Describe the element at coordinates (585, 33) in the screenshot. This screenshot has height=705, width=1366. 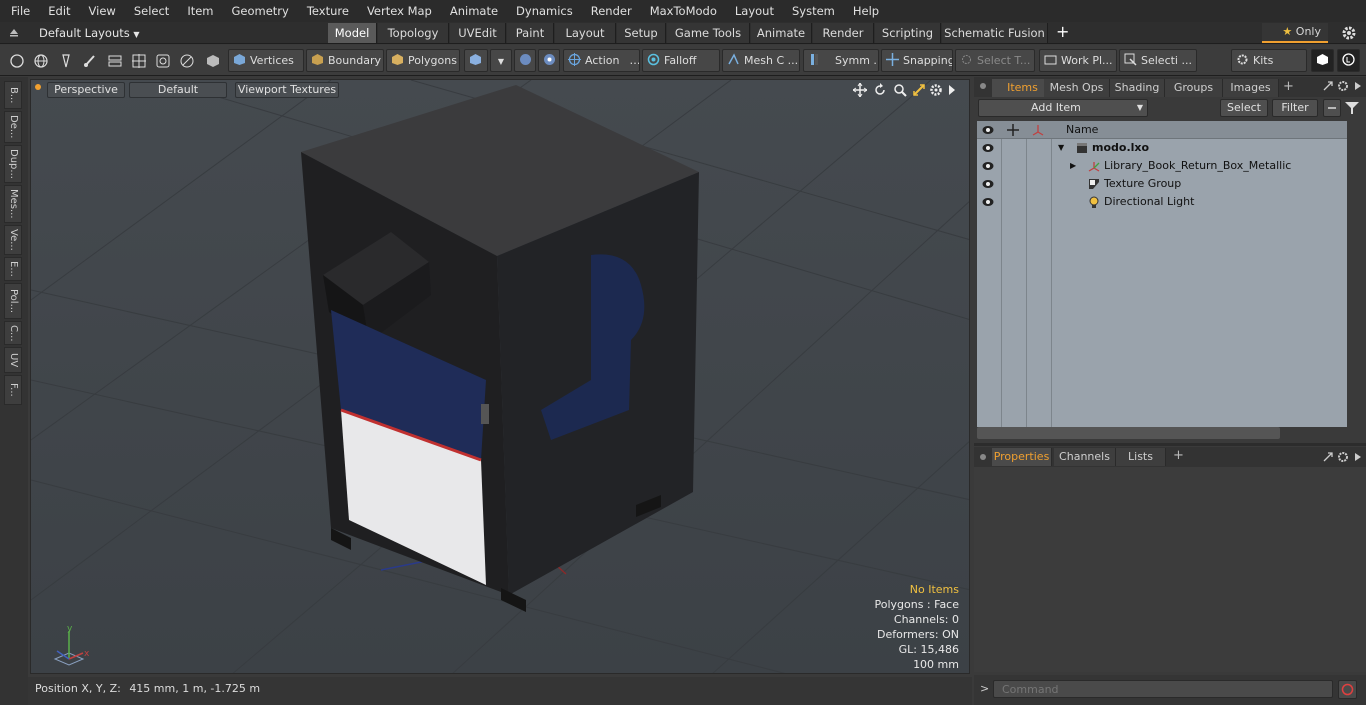
I see `tab-layout: Layout` at that location.